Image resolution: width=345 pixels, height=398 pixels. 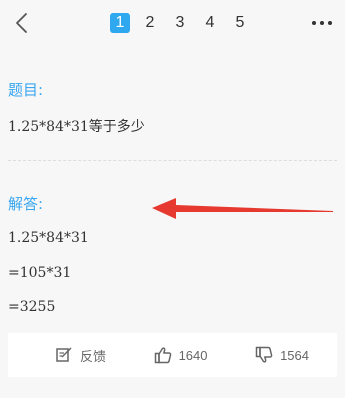 What do you see at coordinates (26, 204) in the screenshot?
I see `answer-label: 解答:` at bounding box center [26, 204].